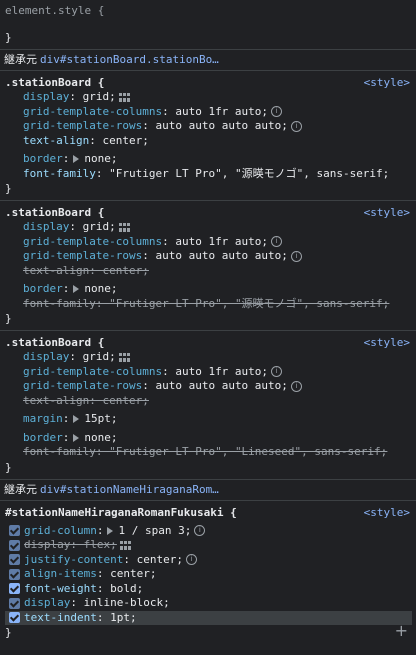 The height and width of the screenshot is (655, 416). What do you see at coordinates (208, 603) in the screenshot?
I see `declaration-display: display: inline-block;` at bounding box center [208, 603].